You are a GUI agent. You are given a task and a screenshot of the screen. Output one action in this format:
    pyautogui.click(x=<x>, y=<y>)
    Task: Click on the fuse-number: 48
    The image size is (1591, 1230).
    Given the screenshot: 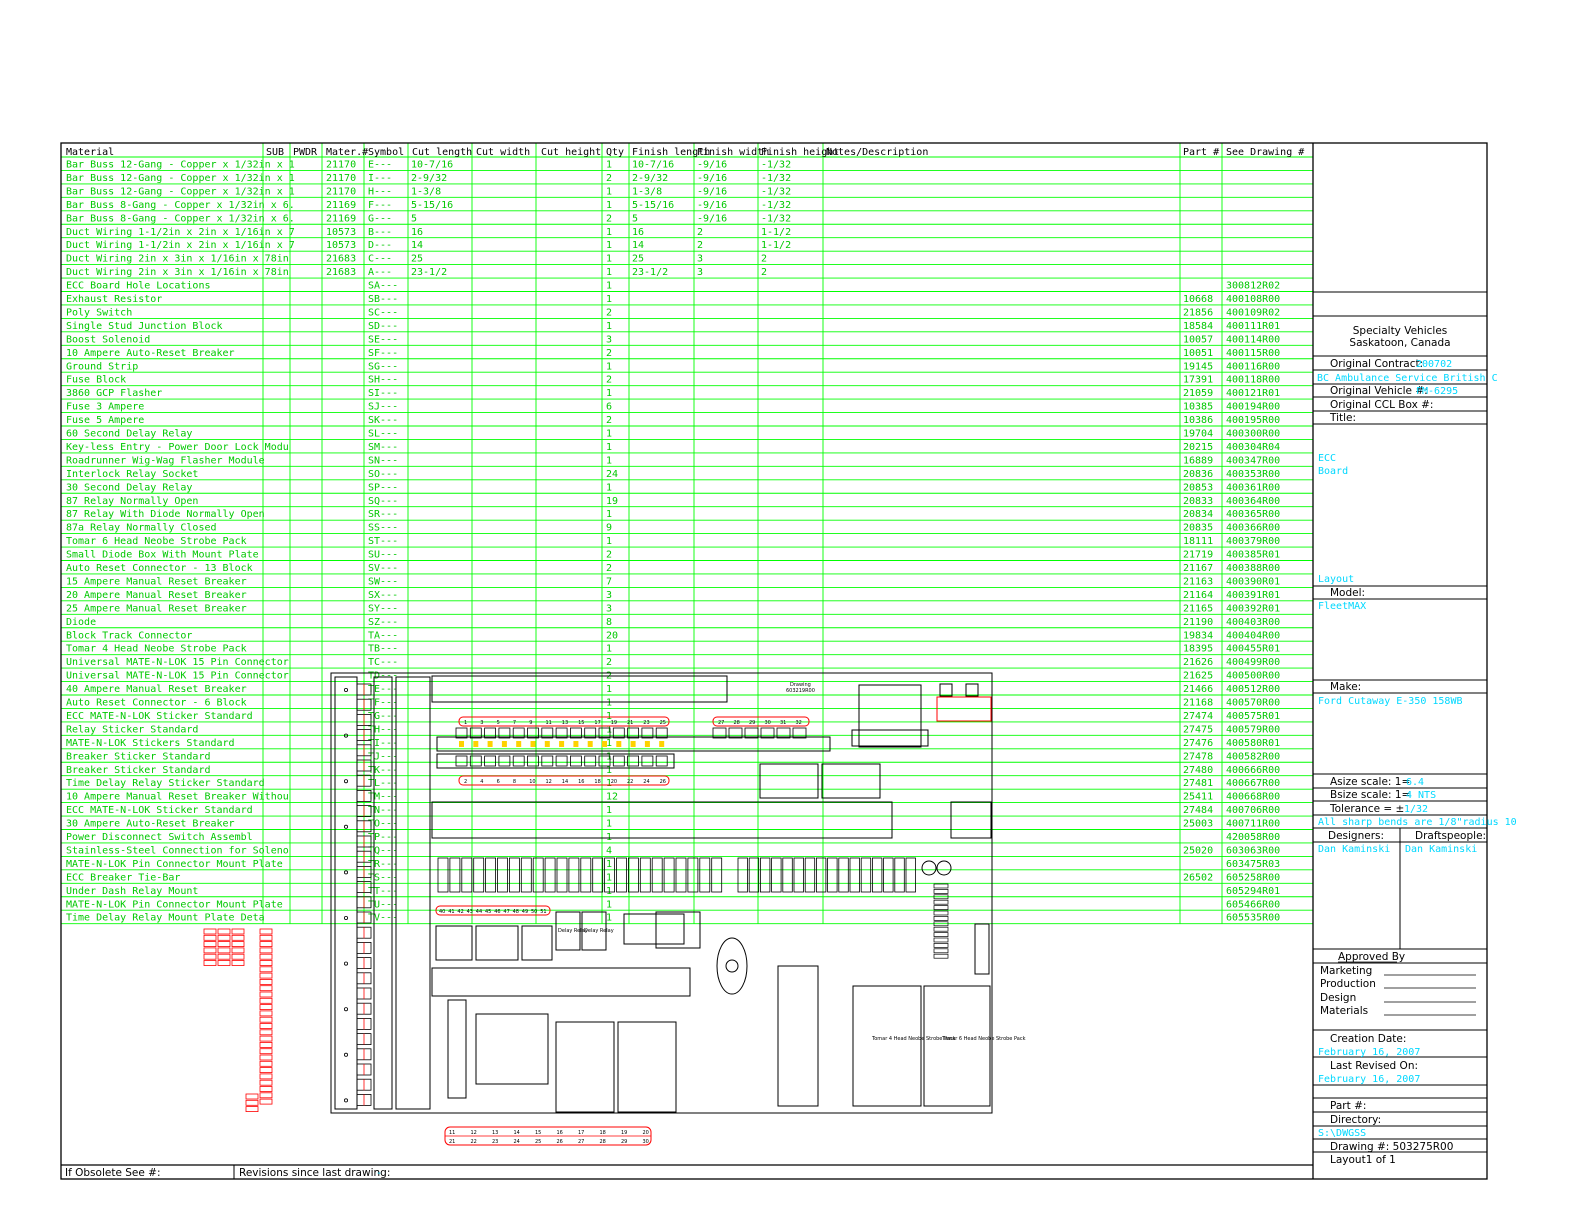 What is the action you would take?
    pyautogui.click(x=516, y=912)
    